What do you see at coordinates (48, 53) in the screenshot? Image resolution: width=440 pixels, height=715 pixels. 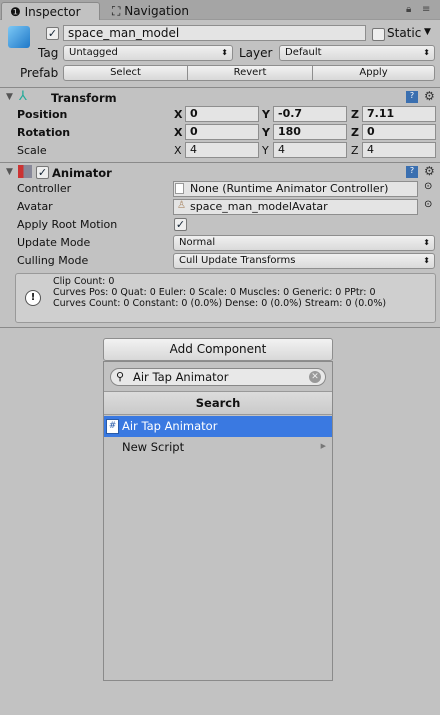 I see `tag-label: Tag` at bounding box center [48, 53].